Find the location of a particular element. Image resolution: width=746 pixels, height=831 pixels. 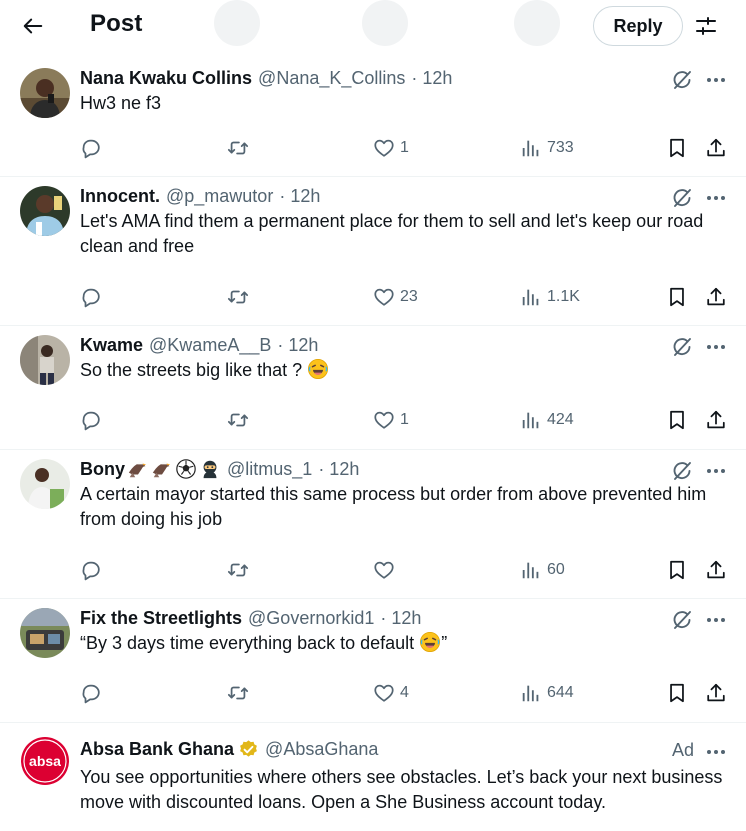

avatar: absa is located at coordinates (45, 761).